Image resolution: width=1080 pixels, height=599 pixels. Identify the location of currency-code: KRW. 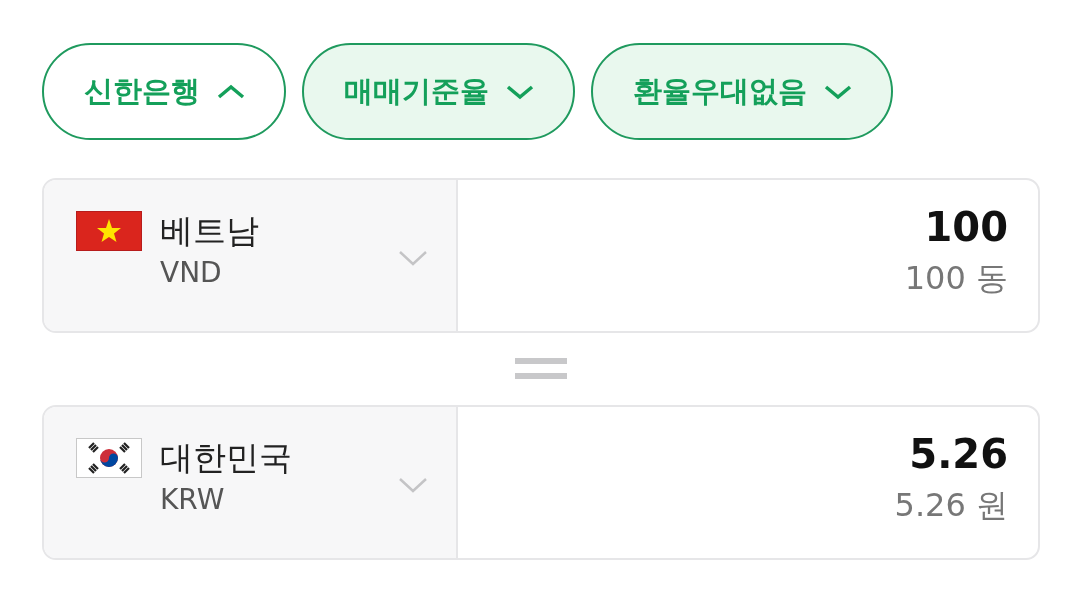
(193, 500).